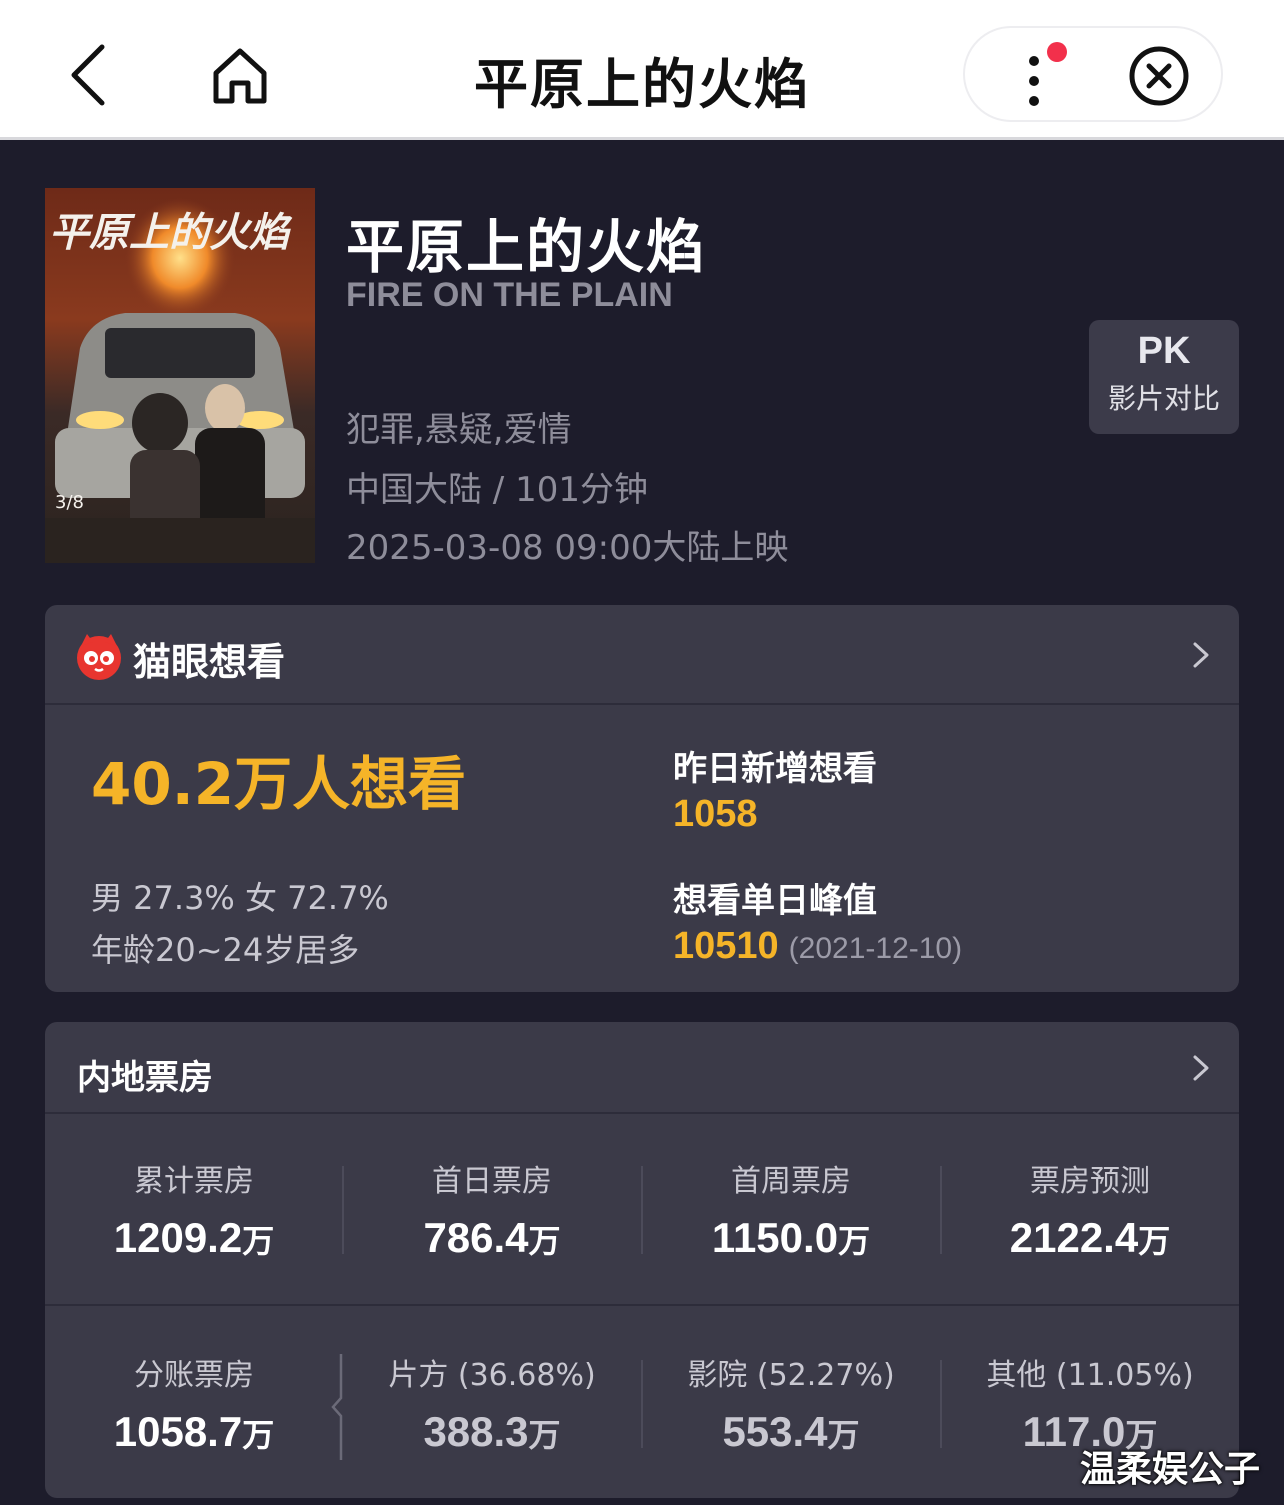 The width and height of the screenshot is (1284, 1505). What do you see at coordinates (1074, 1237) in the screenshot?
I see `bo-number: 2122.4` at bounding box center [1074, 1237].